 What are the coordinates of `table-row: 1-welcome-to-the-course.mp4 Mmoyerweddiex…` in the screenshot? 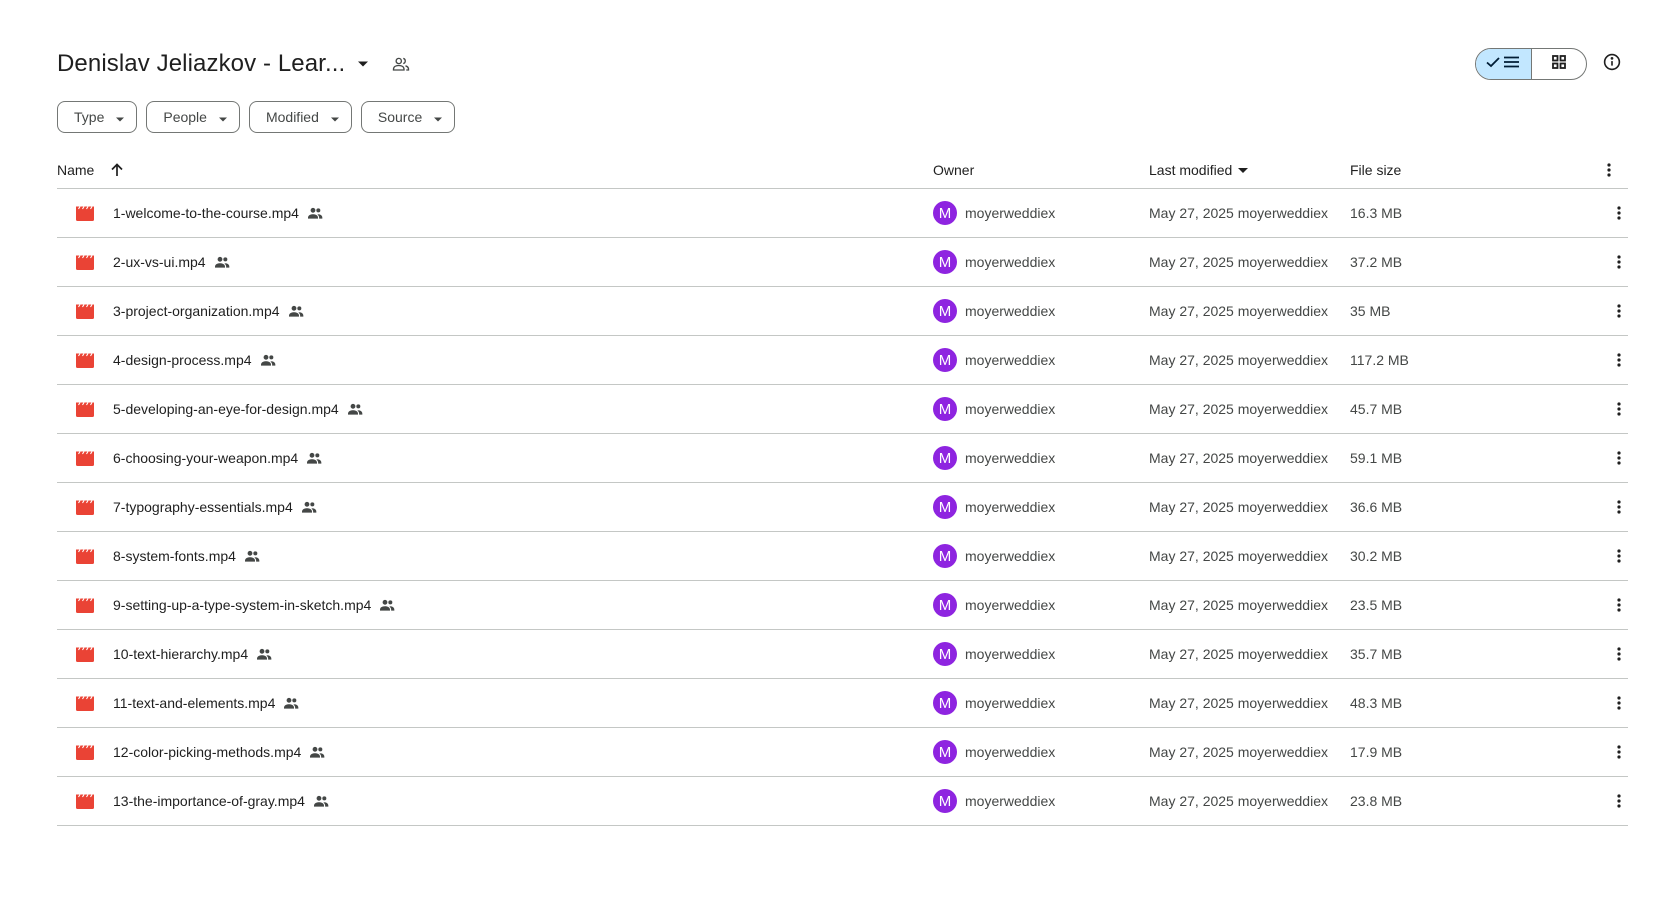 It's located at (842, 213).